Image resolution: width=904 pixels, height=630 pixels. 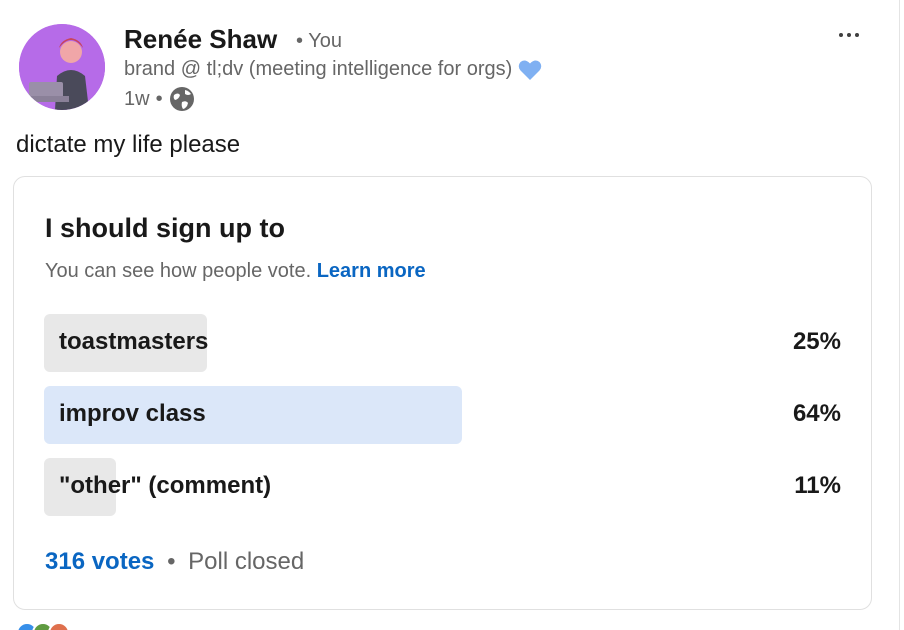 I want to click on poll-status: Poll closed, so click(x=246, y=561).